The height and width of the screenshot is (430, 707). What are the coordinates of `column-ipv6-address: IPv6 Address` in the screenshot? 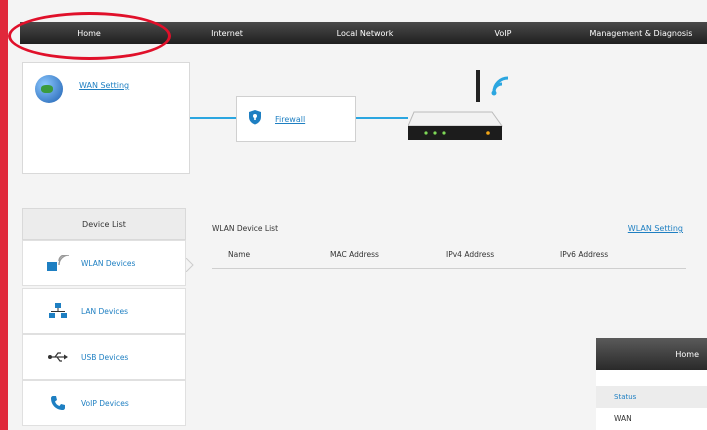 It's located at (584, 254).